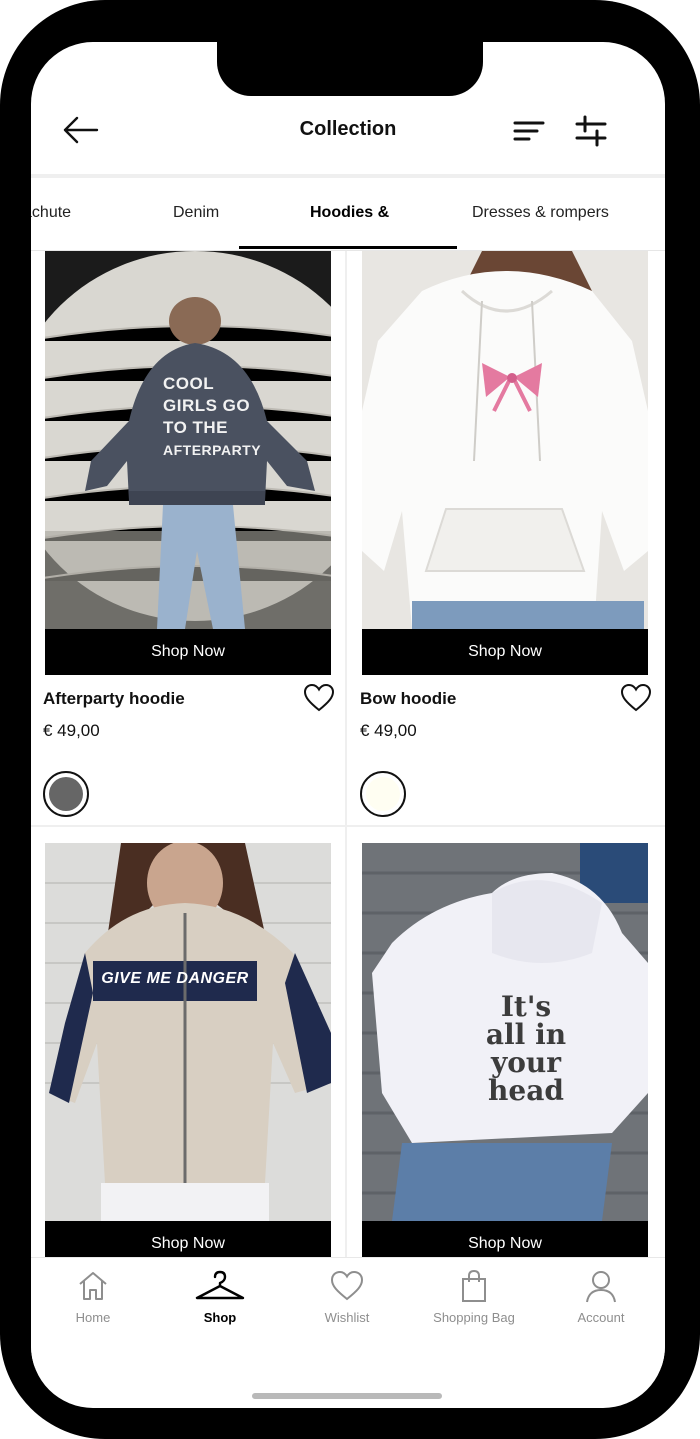 This screenshot has height=1439, width=700. Describe the element at coordinates (347, 1396) in the screenshot. I see `home-indicator` at that location.